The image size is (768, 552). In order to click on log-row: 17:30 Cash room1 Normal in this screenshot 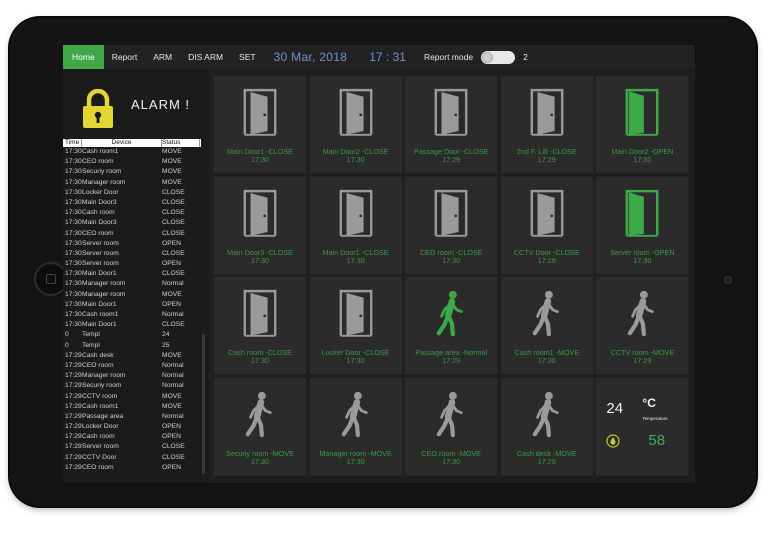, I will do `click(132, 315)`.